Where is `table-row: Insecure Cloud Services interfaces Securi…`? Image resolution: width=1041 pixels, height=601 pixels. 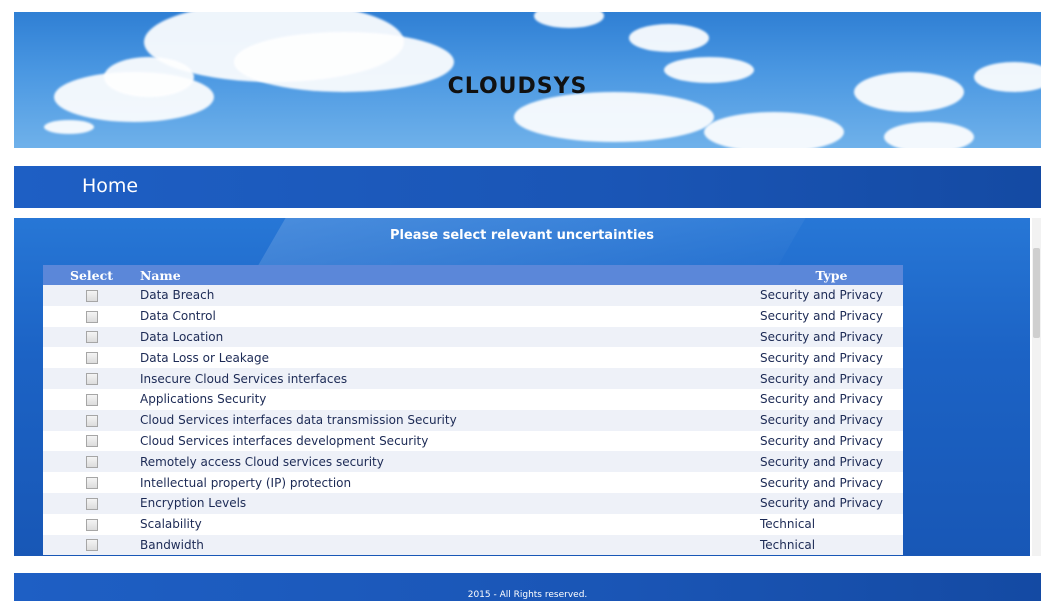
table-row: Insecure Cloud Services interfaces Securi… is located at coordinates (473, 378).